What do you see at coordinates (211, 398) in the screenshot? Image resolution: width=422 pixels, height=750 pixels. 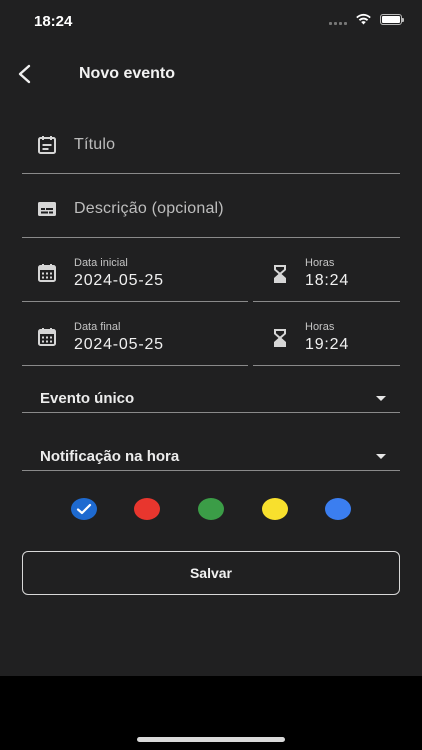 I see `recurrence-dropdown: Evento único` at bounding box center [211, 398].